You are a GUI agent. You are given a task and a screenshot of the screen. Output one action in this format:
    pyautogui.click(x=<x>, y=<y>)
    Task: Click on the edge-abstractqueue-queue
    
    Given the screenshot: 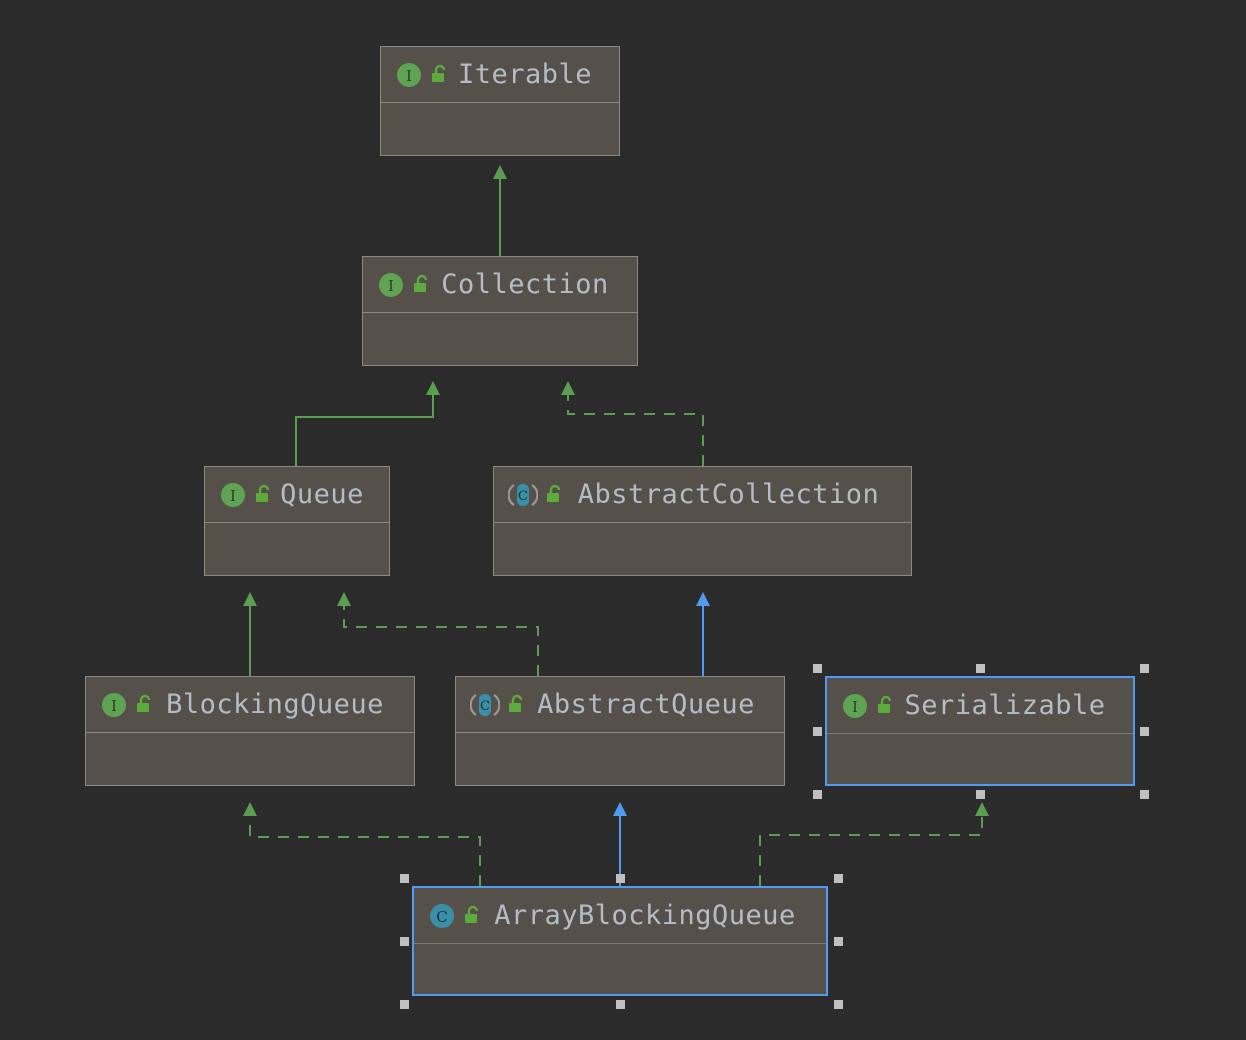 What is the action you would take?
    pyautogui.click(x=438, y=634)
    